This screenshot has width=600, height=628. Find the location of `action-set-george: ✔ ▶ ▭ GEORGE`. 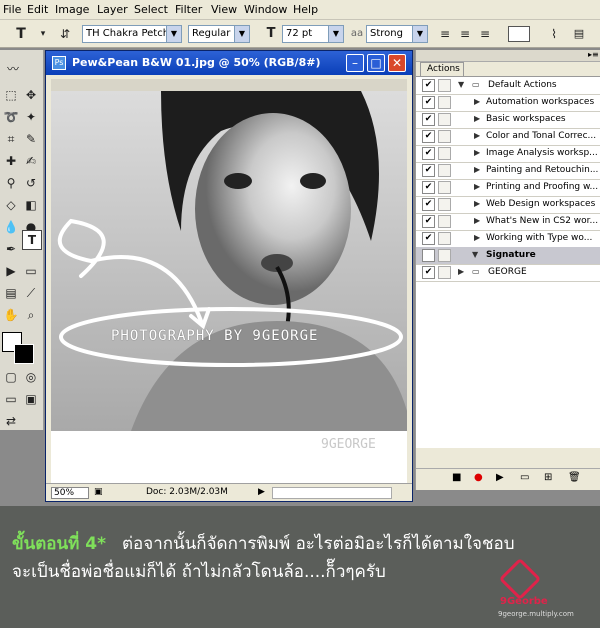

action-set-george: ✔ ▶ ▭ GEORGE is located at coordinates (508, 273).